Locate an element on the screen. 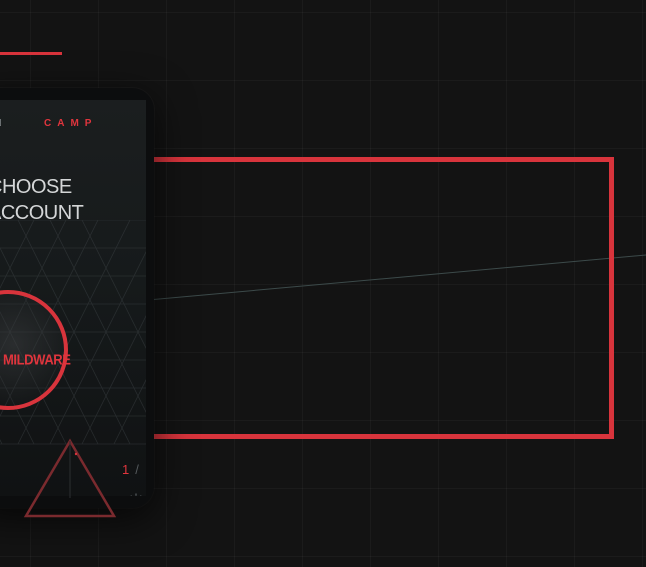 Image resolution: width=646 pixels, height=567 pixels. accent-line is located at coordinates (31, 53).